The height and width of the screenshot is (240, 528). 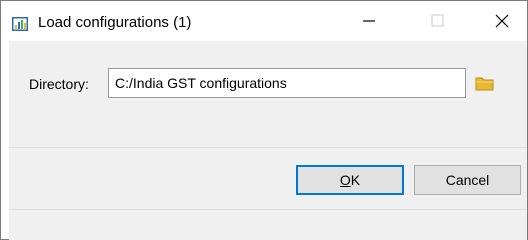 I want to click on cancel-button: Cancel, so click(x=467, y=180).